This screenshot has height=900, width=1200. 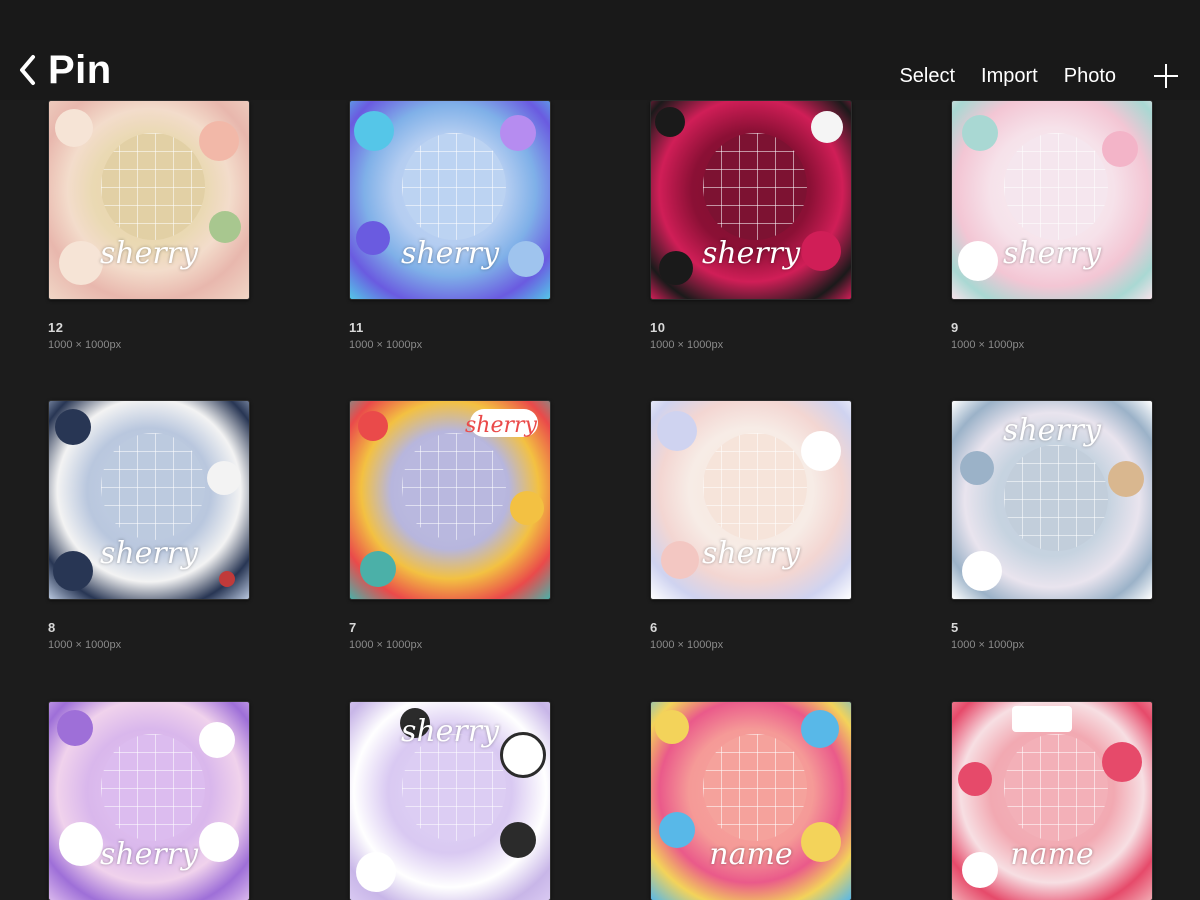 I want to click on toolbar-actions: Select Import Photo, so click(x=1026, y=76).